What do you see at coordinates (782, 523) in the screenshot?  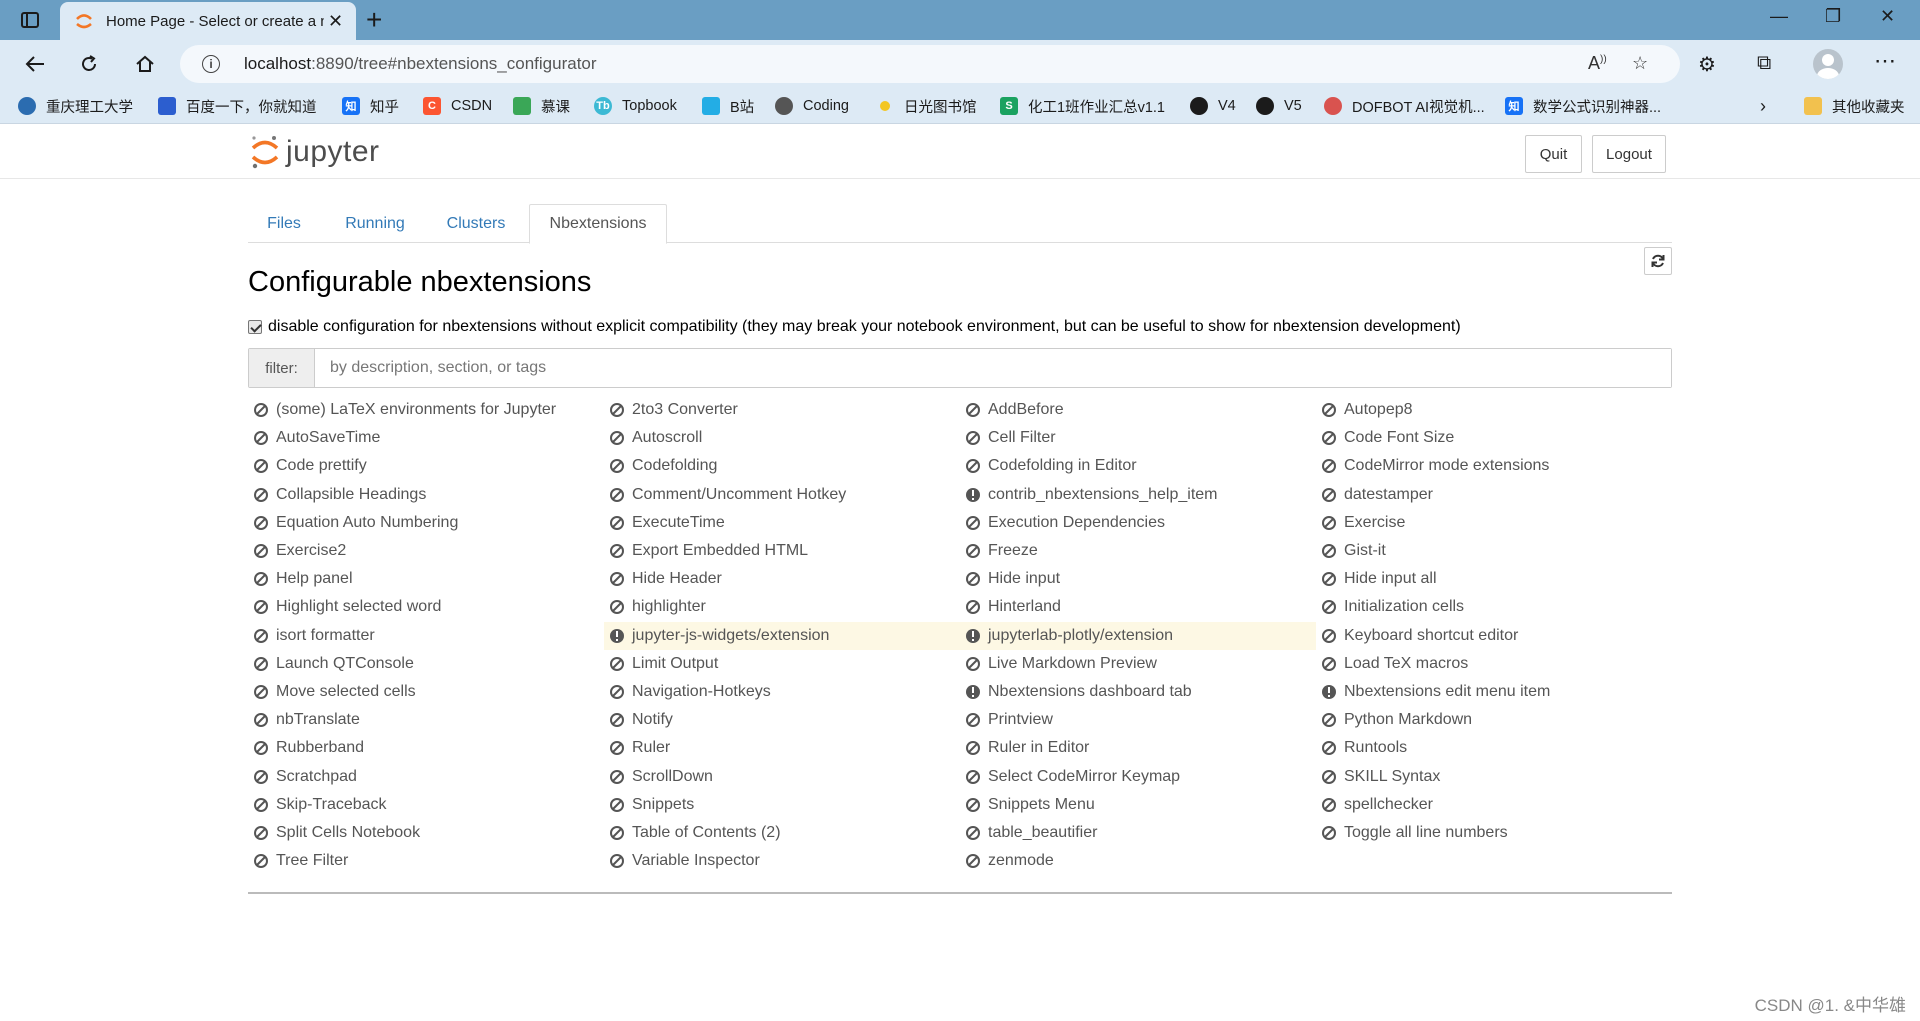 I see `extension-item: ExecuteTime` at bounding box center [782, 523].